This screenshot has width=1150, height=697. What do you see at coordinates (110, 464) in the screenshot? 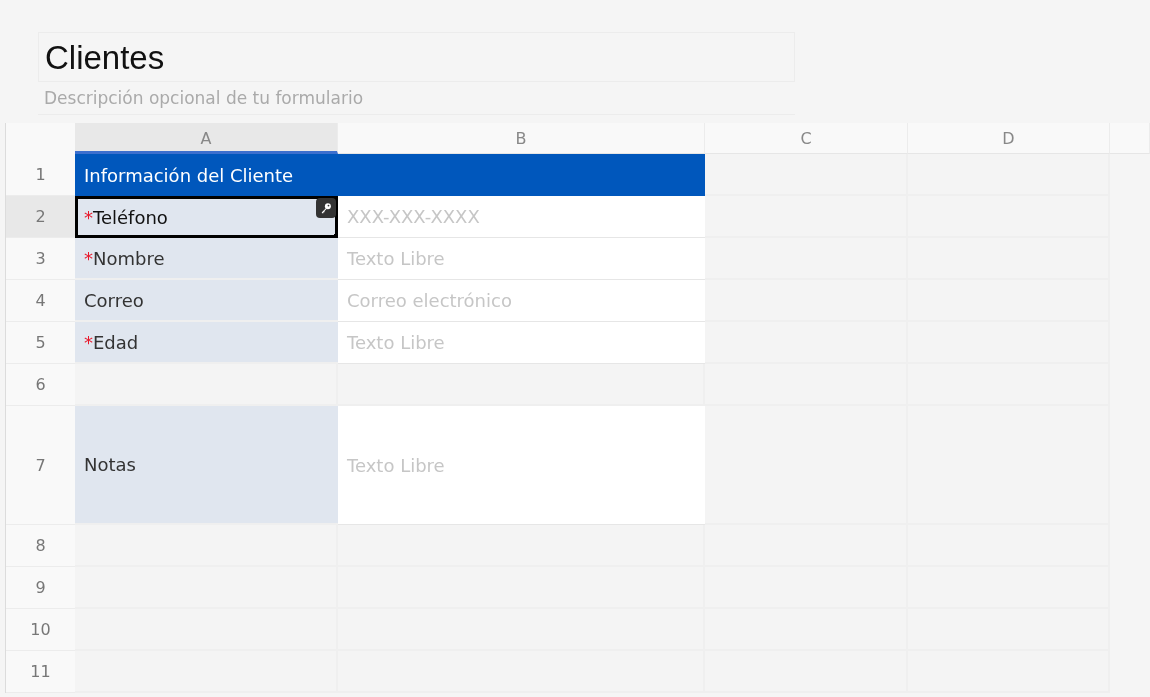
I see `field-label: Notas` at bounding box center [110, 464].